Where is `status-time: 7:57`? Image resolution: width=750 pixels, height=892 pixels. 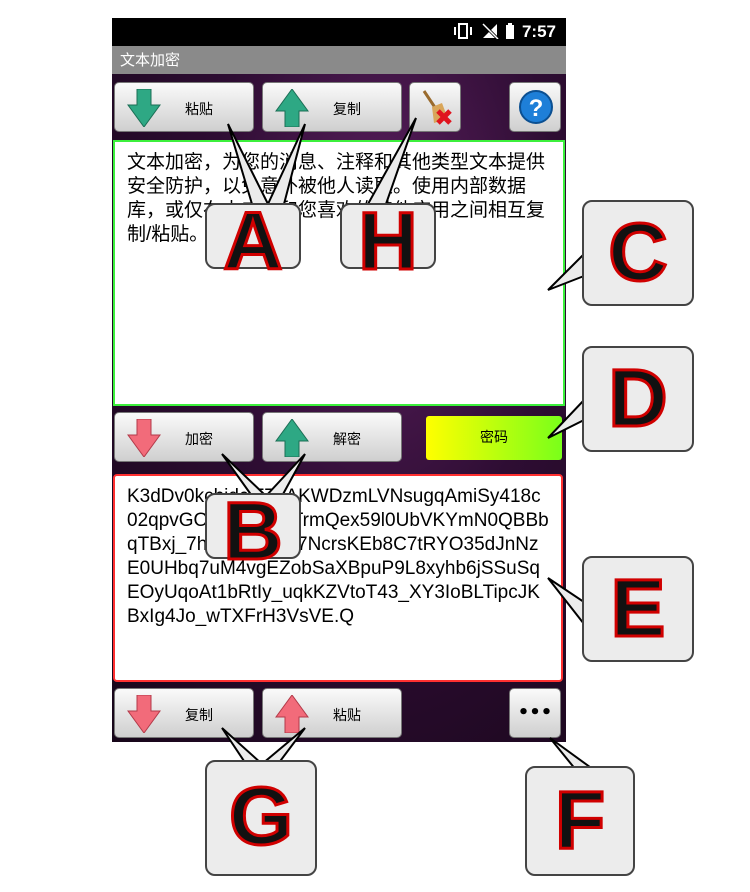
status-time: 7:57 is located at coordinates (538, 31).